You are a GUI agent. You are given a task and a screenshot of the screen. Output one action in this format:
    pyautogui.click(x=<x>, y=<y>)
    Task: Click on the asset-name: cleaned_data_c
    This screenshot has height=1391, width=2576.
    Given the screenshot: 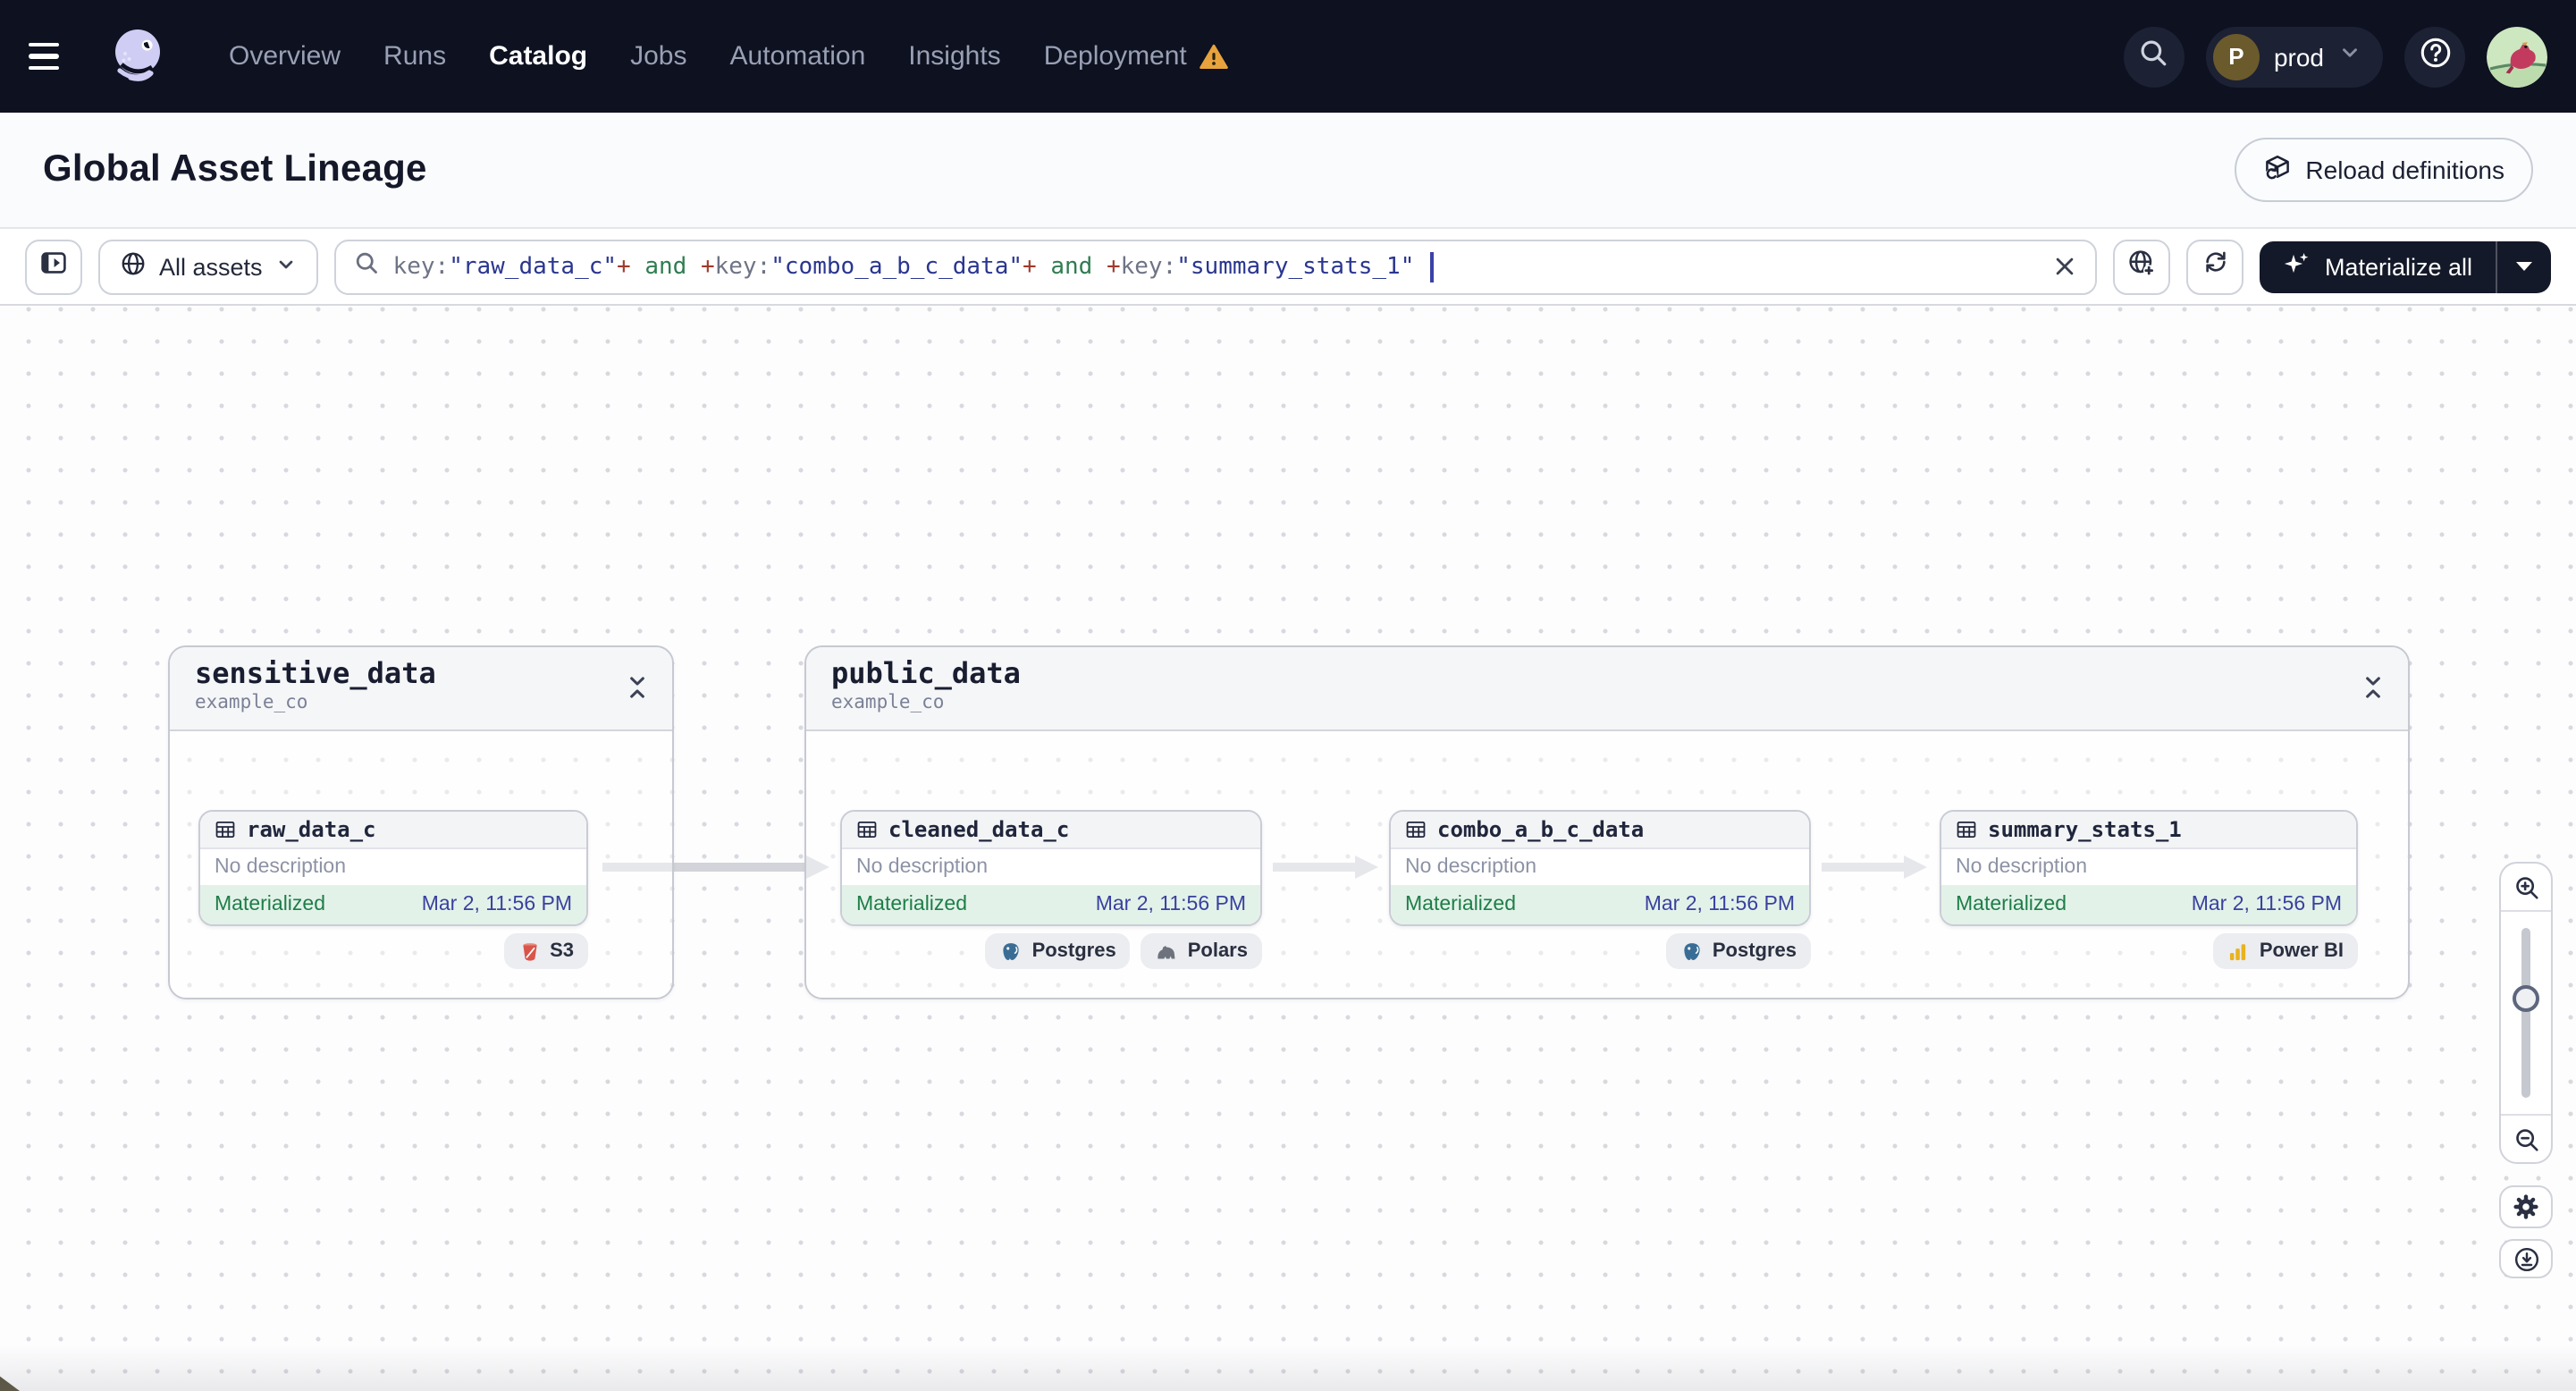 What is the action you would take?
    pyautogui.click(x=979, y=829)
    